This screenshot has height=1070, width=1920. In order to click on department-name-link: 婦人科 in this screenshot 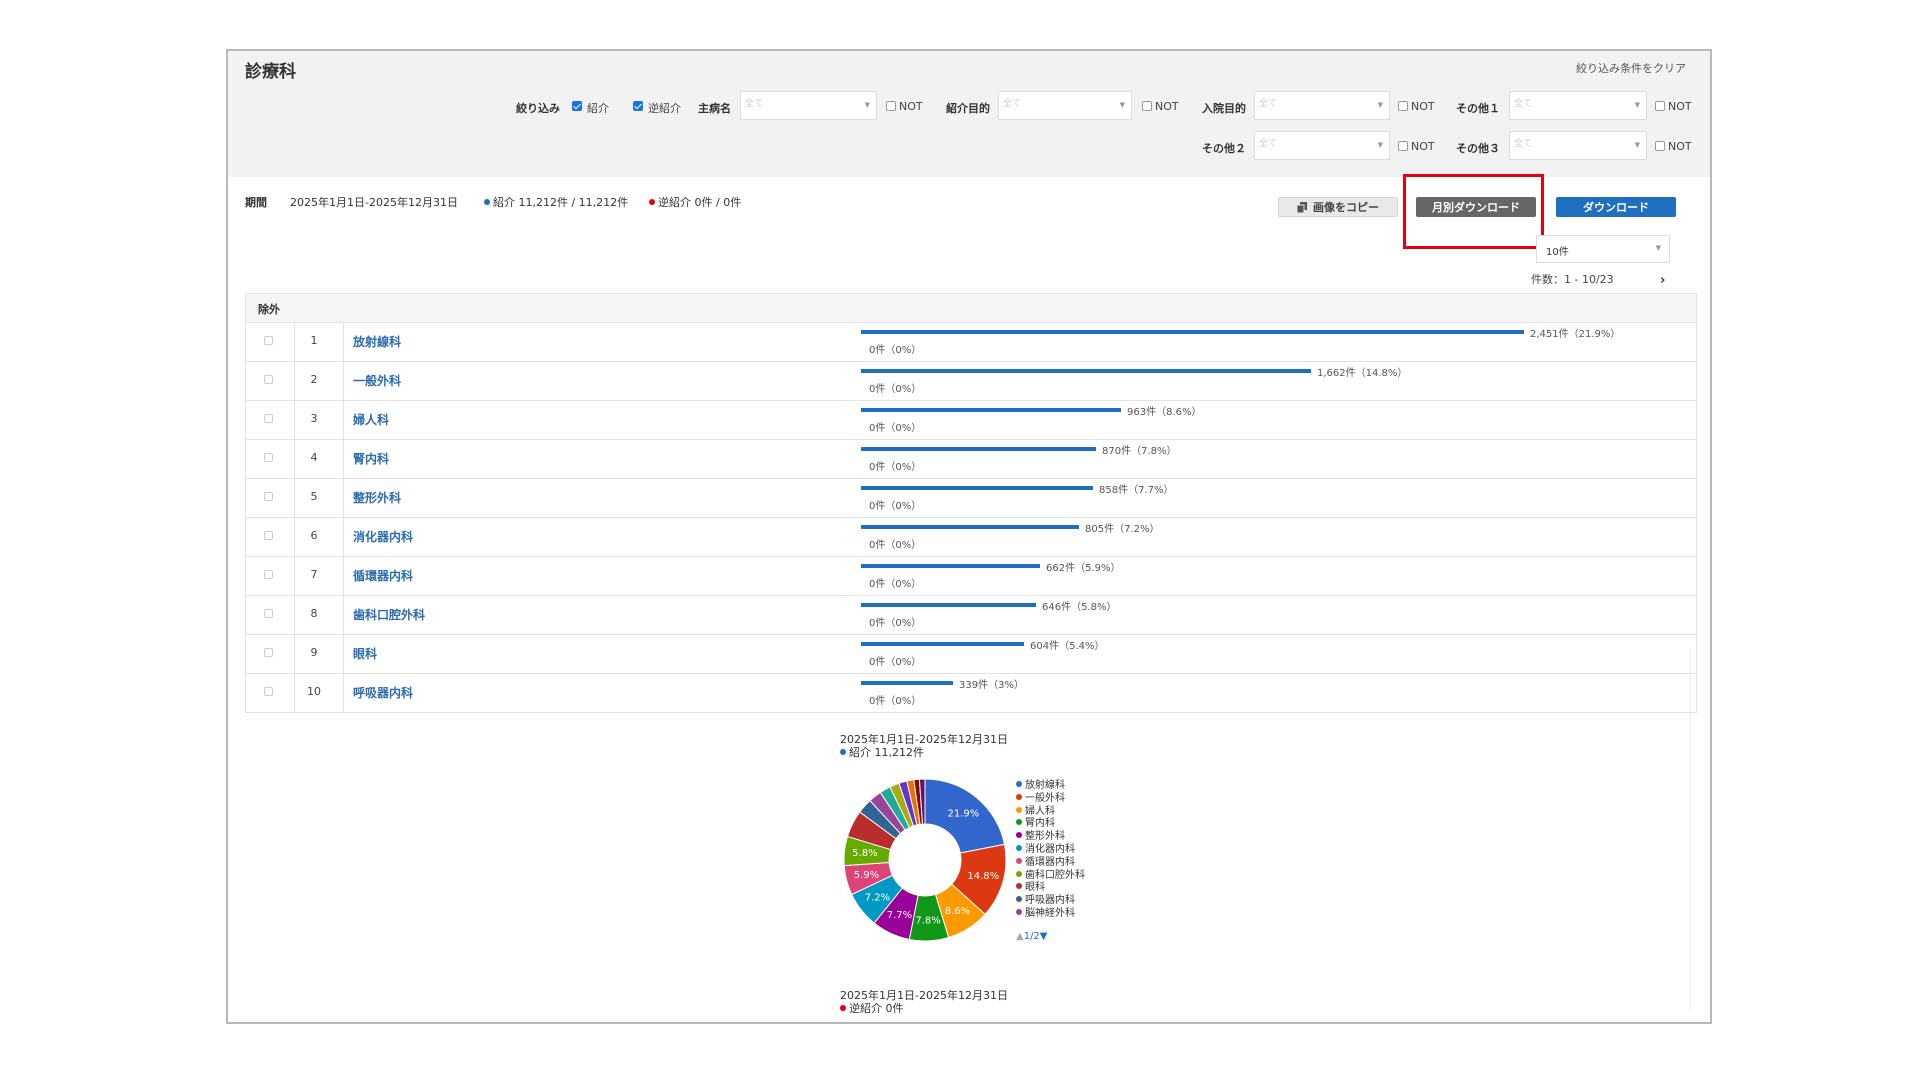, I will do `click(371, 419)`.